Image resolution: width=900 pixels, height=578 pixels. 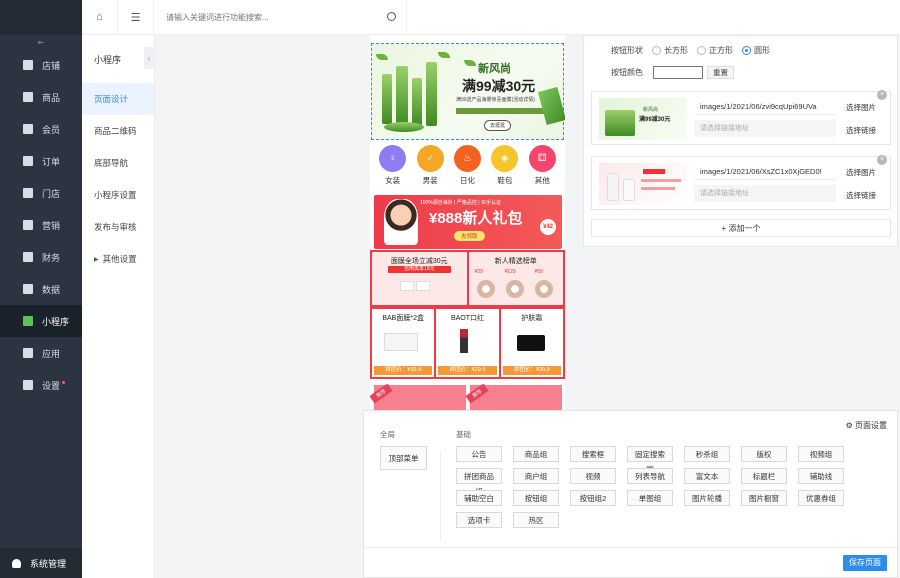 I want to click on component-chip: 按钮组, so click(x=536, y=498).